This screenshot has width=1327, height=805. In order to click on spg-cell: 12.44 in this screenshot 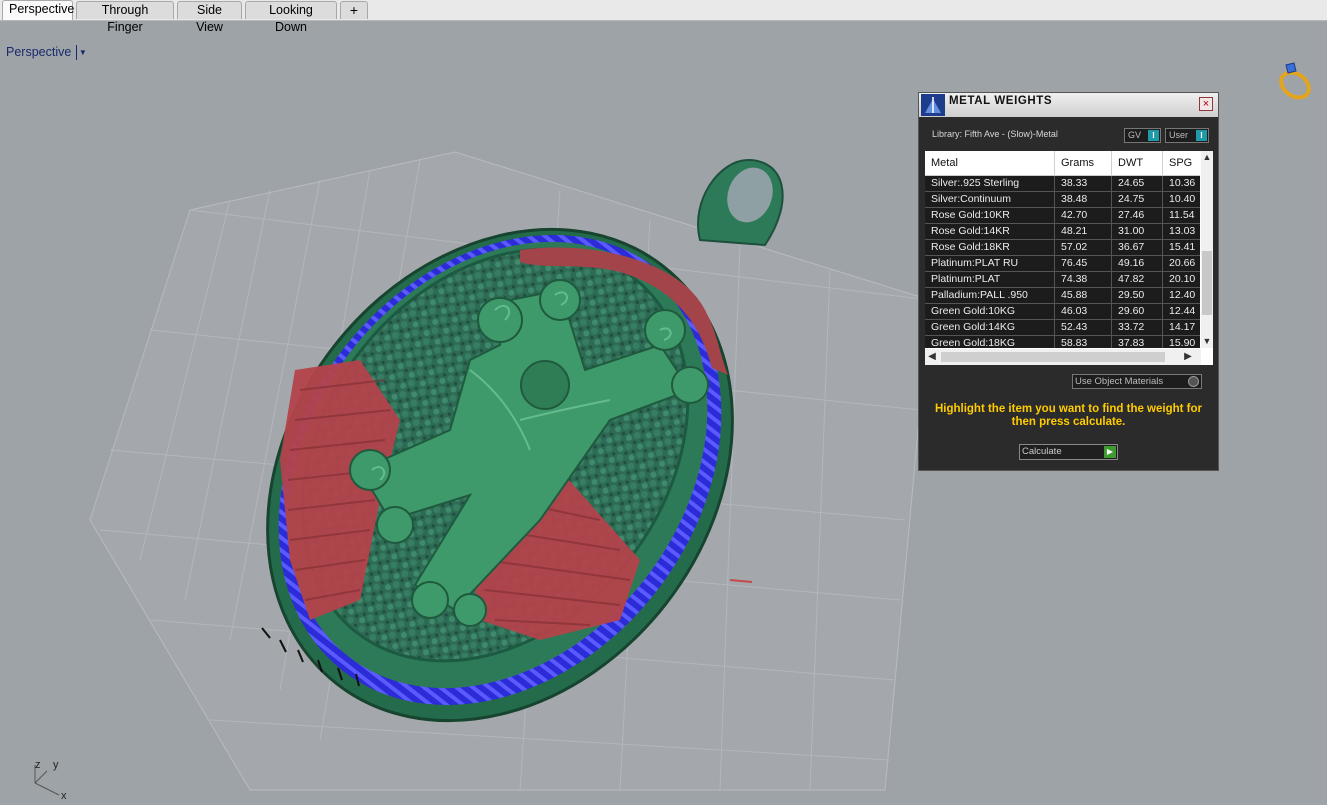, I will do `click(1182, 311)`.